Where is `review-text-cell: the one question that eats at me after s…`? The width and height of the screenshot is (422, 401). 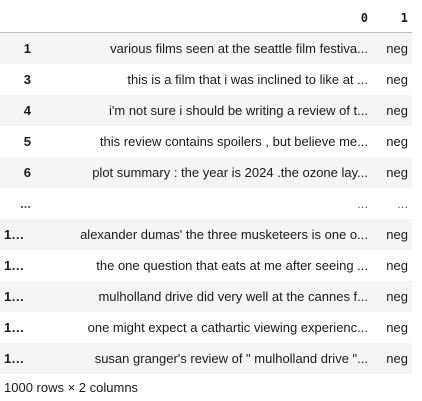
review-text-cell: the one question that eats at me after s… is located at coordinates (232, 265).